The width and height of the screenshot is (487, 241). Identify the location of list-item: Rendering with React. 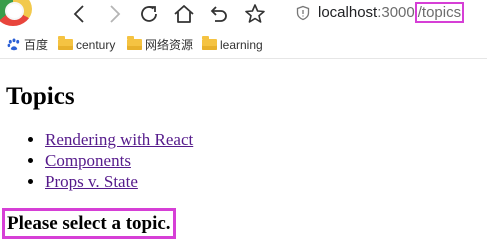
(119, 139).